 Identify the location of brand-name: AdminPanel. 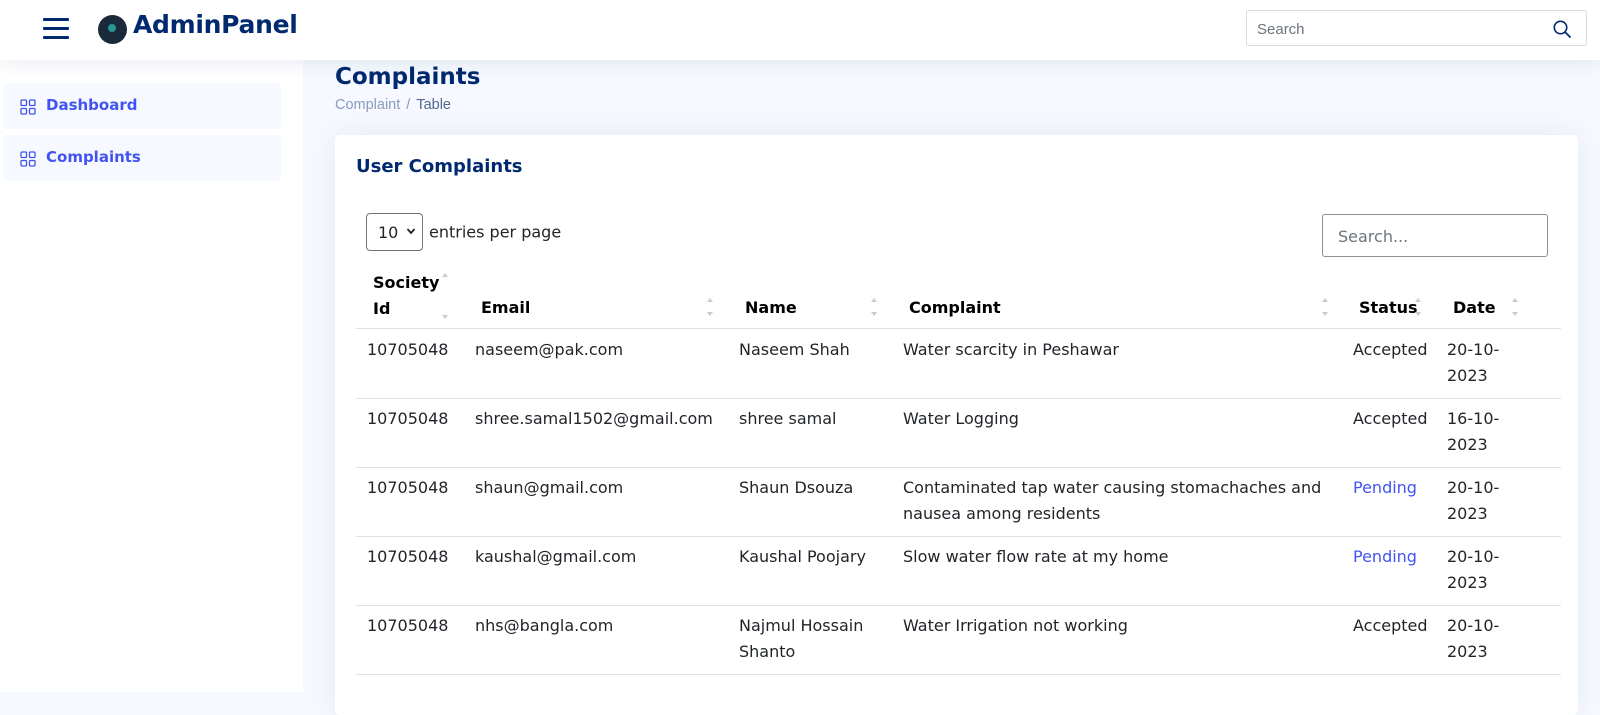
(215, 24).